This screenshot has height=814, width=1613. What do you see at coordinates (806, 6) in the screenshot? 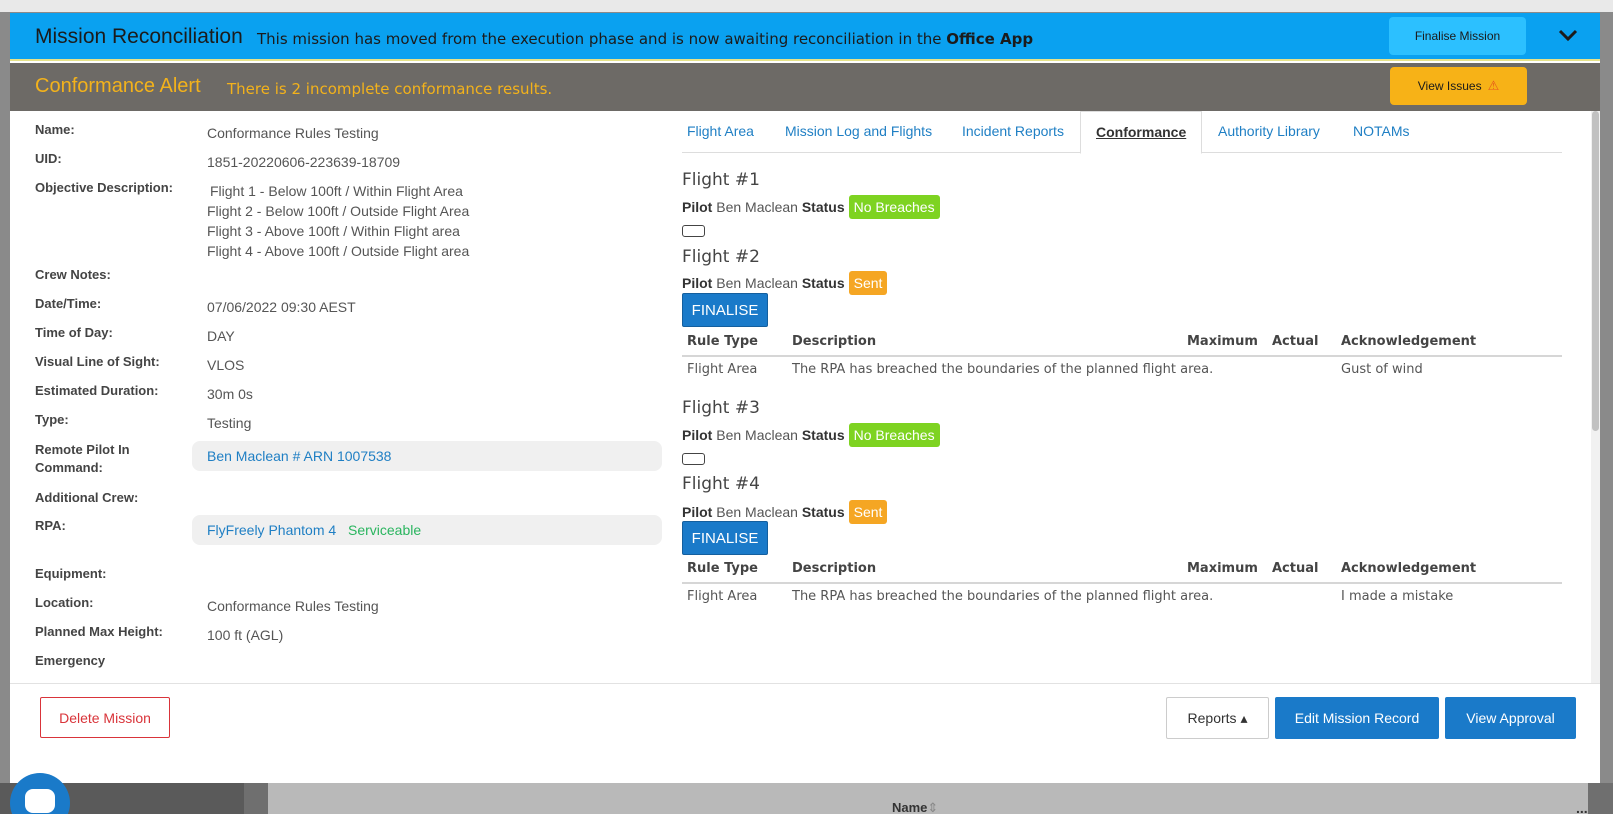
I see `backdrop-top` at bounding box center [806, 6].